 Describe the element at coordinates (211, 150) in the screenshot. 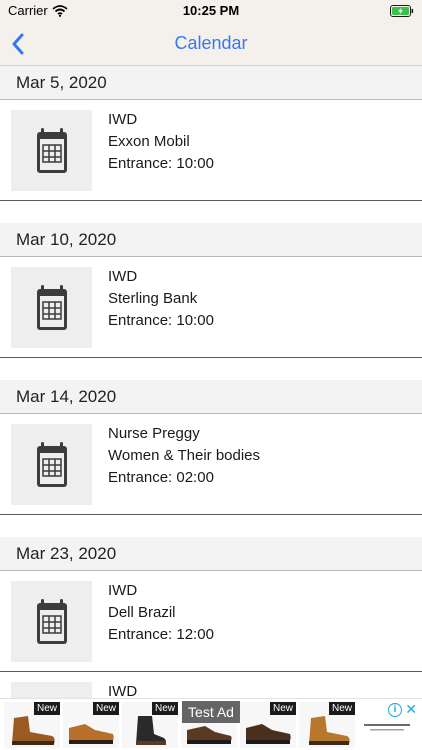

I see `event-row: IWD Exxon Mobil Entrance: 10:00` at that location.